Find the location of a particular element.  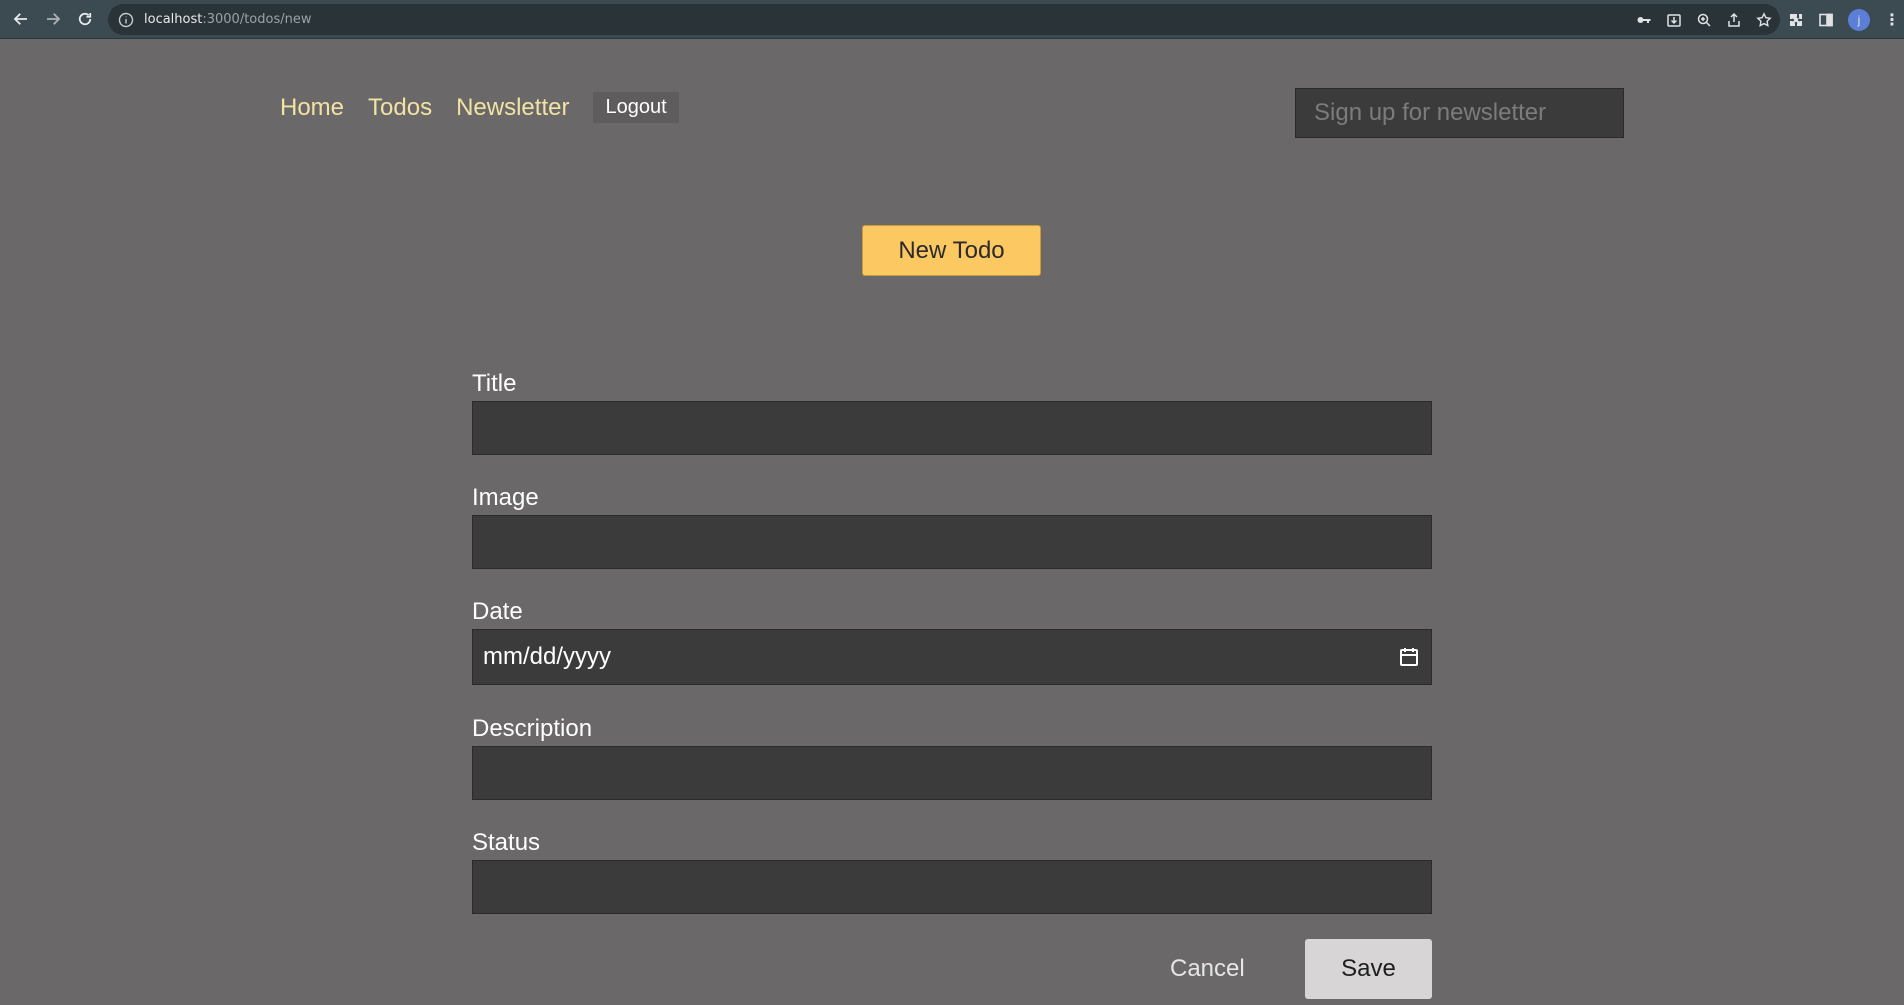

url-text: localhost:3000/todos/new is located at coordinates (228, 19).